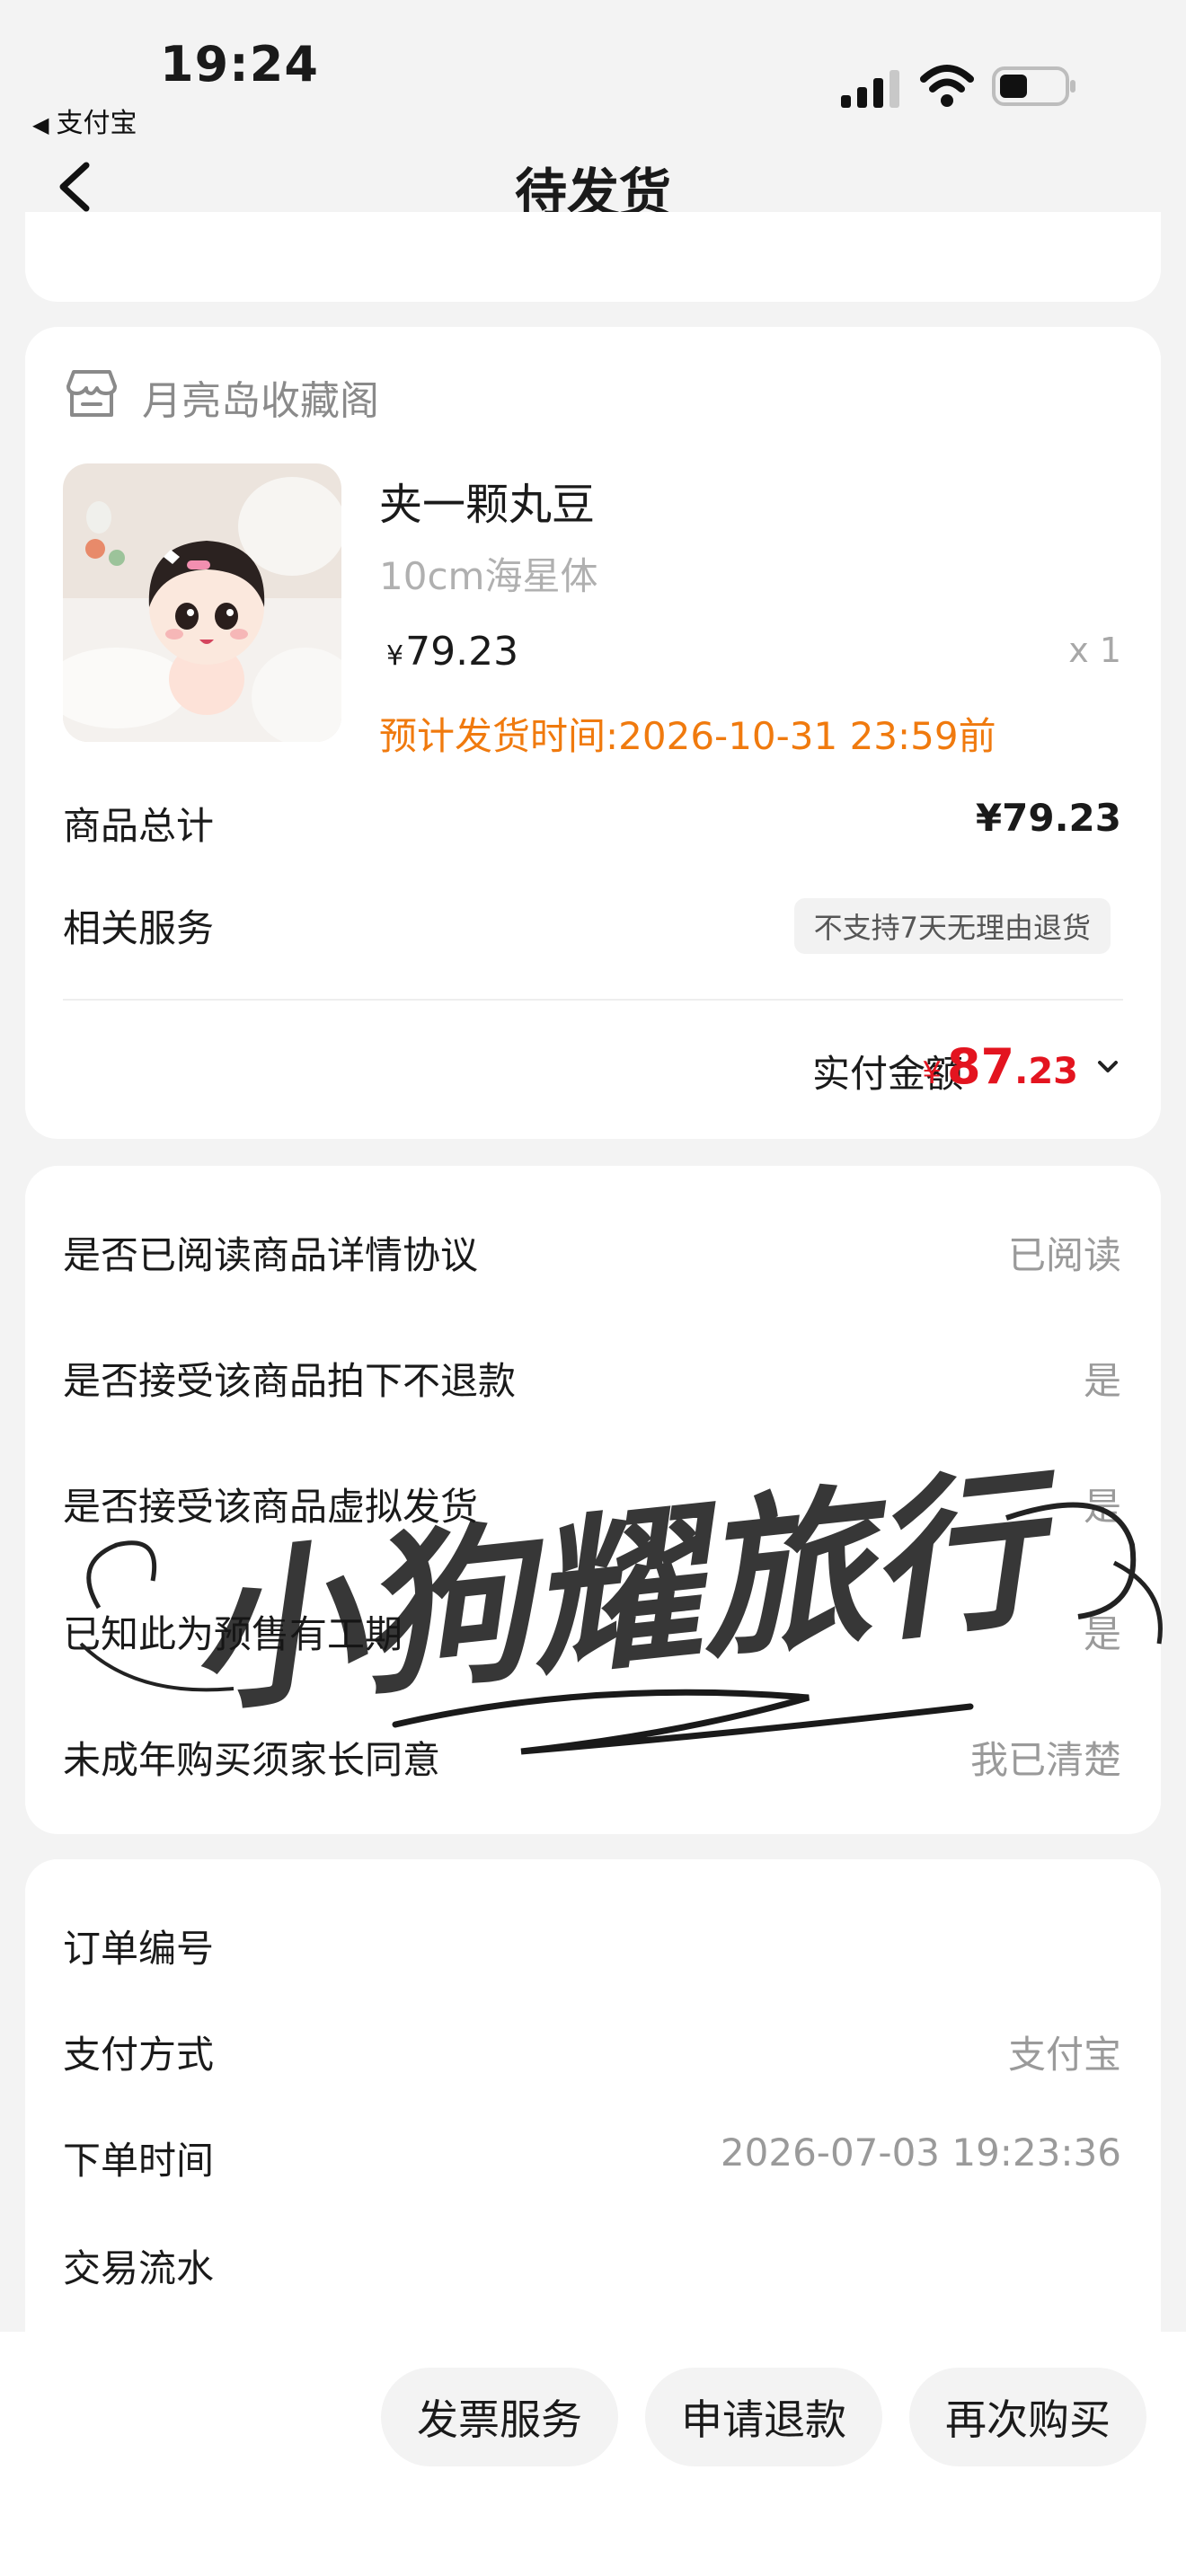 The image size is (1186, 2576). What do you see at coordinates (489, 576) in the screenshot?
I see `product-spec: 10cm海星体` at bounding box center [489, 576].